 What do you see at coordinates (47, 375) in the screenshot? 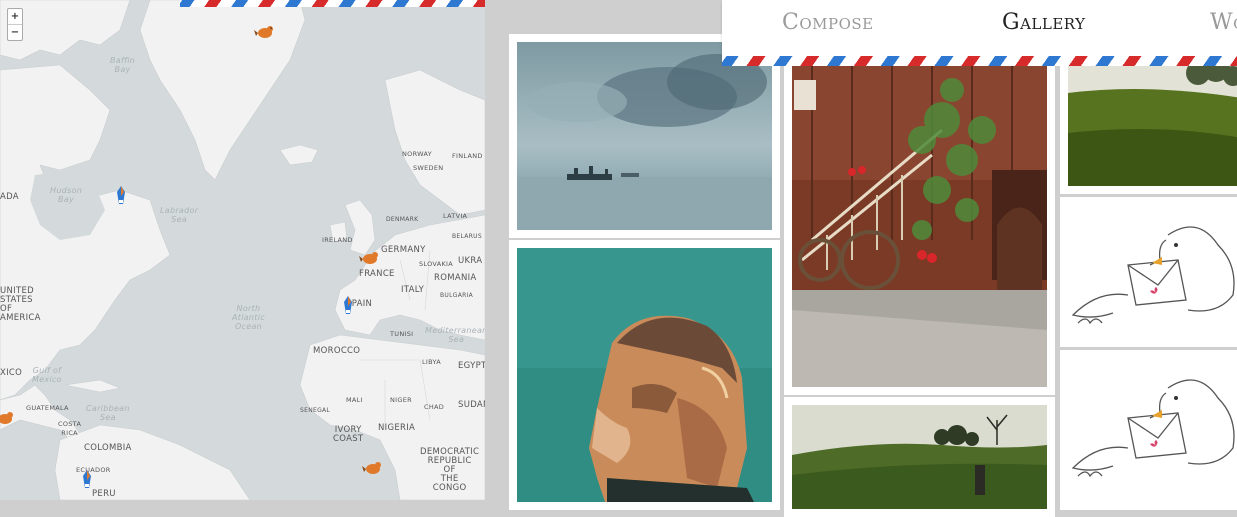
I see `map-label-gulf-of-mexico: Gulf of Mexico` at bounding box center [47, 375].